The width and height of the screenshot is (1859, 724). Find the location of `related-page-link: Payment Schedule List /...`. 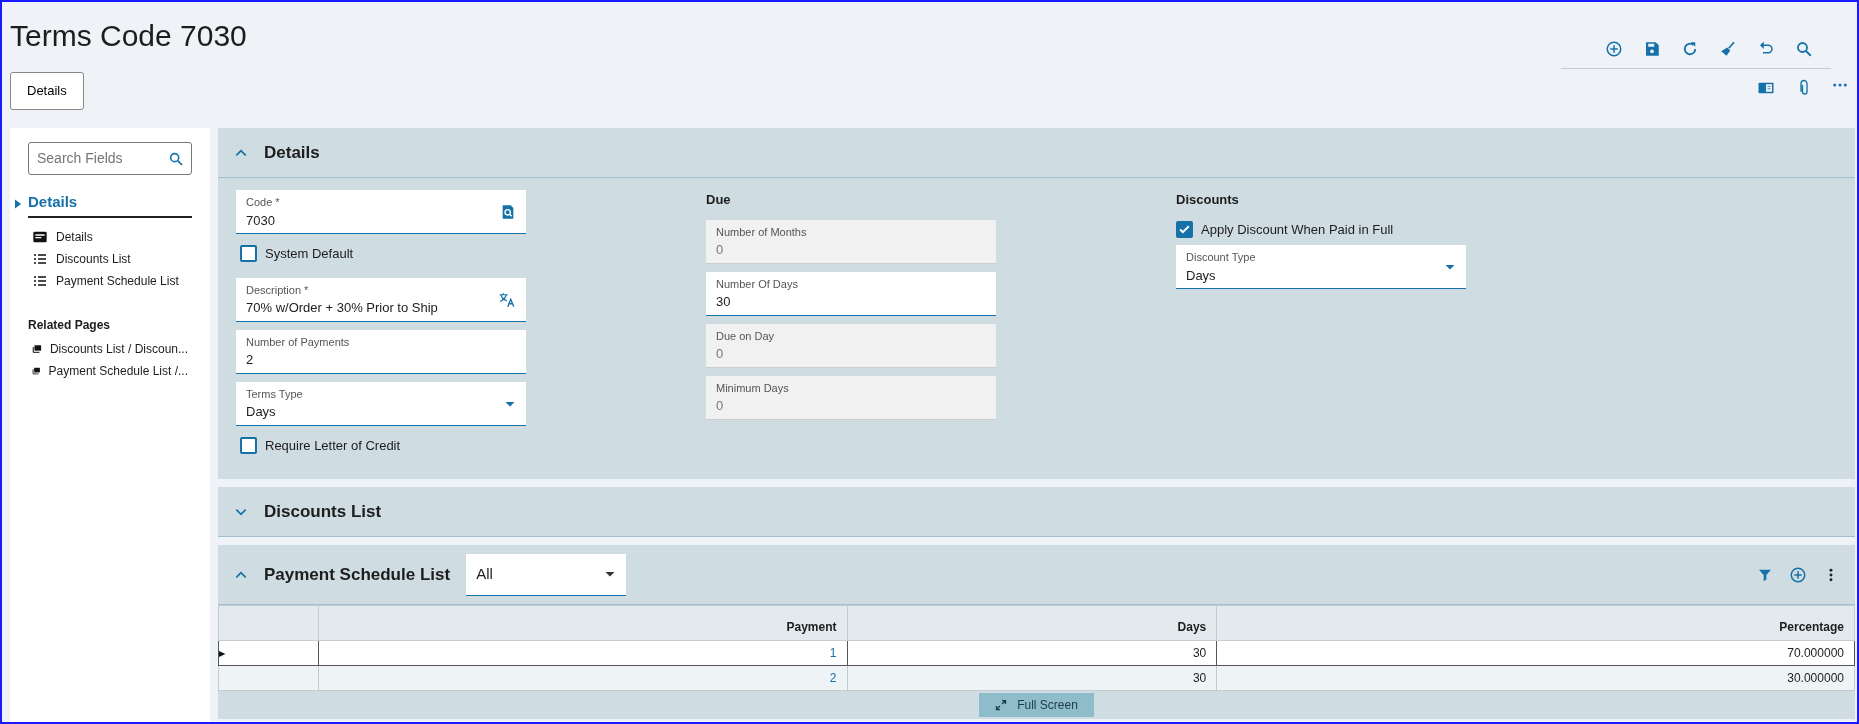

related-page-link: Payment Schedule List /... is located at coordinates (110, 370).